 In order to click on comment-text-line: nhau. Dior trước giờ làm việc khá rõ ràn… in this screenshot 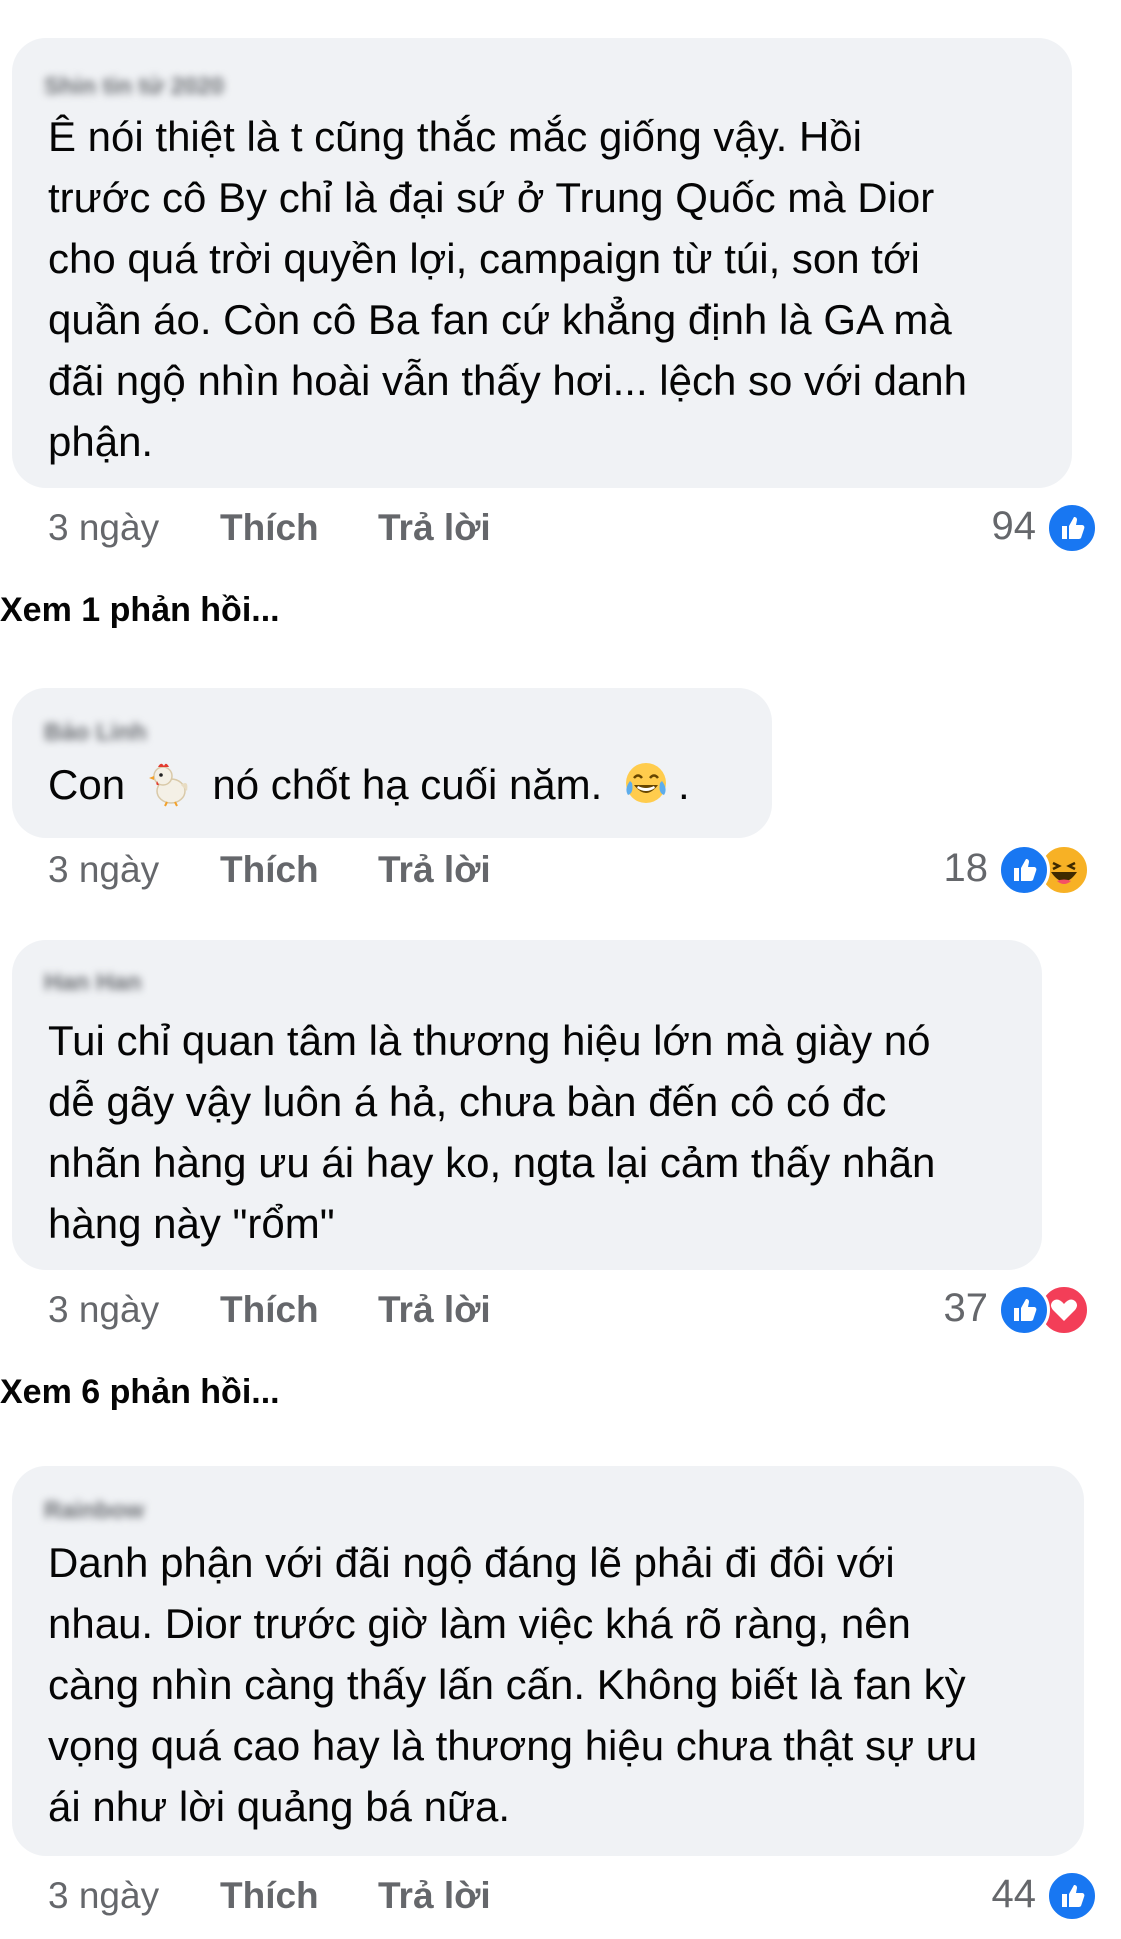, I will do `click(479, 1623)`.